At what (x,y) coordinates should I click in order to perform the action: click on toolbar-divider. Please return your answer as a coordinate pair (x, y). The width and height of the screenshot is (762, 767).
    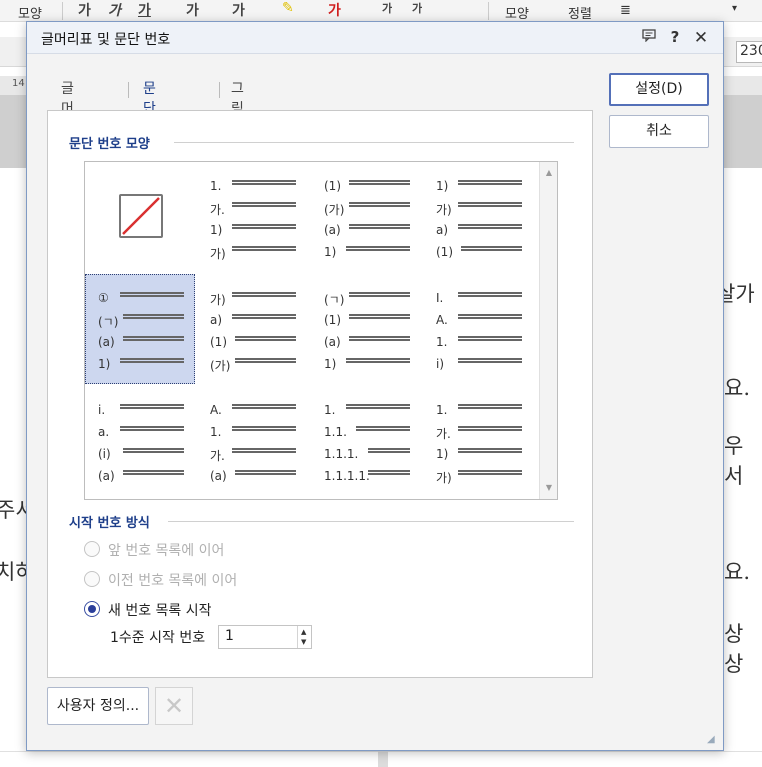
    Looking at the image, I should click on (488, 11).